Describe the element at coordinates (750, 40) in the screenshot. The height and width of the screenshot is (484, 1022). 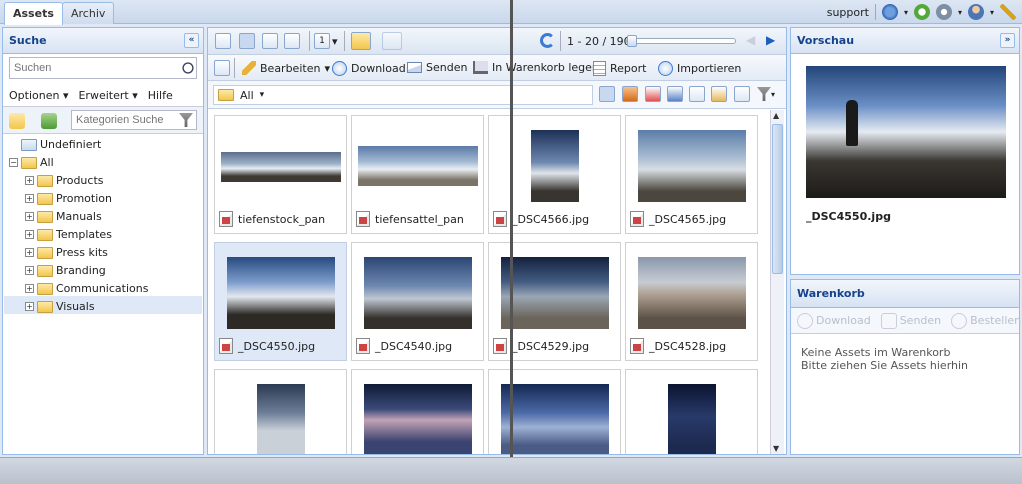
I see `prev-page-icon: ◀` at that location.